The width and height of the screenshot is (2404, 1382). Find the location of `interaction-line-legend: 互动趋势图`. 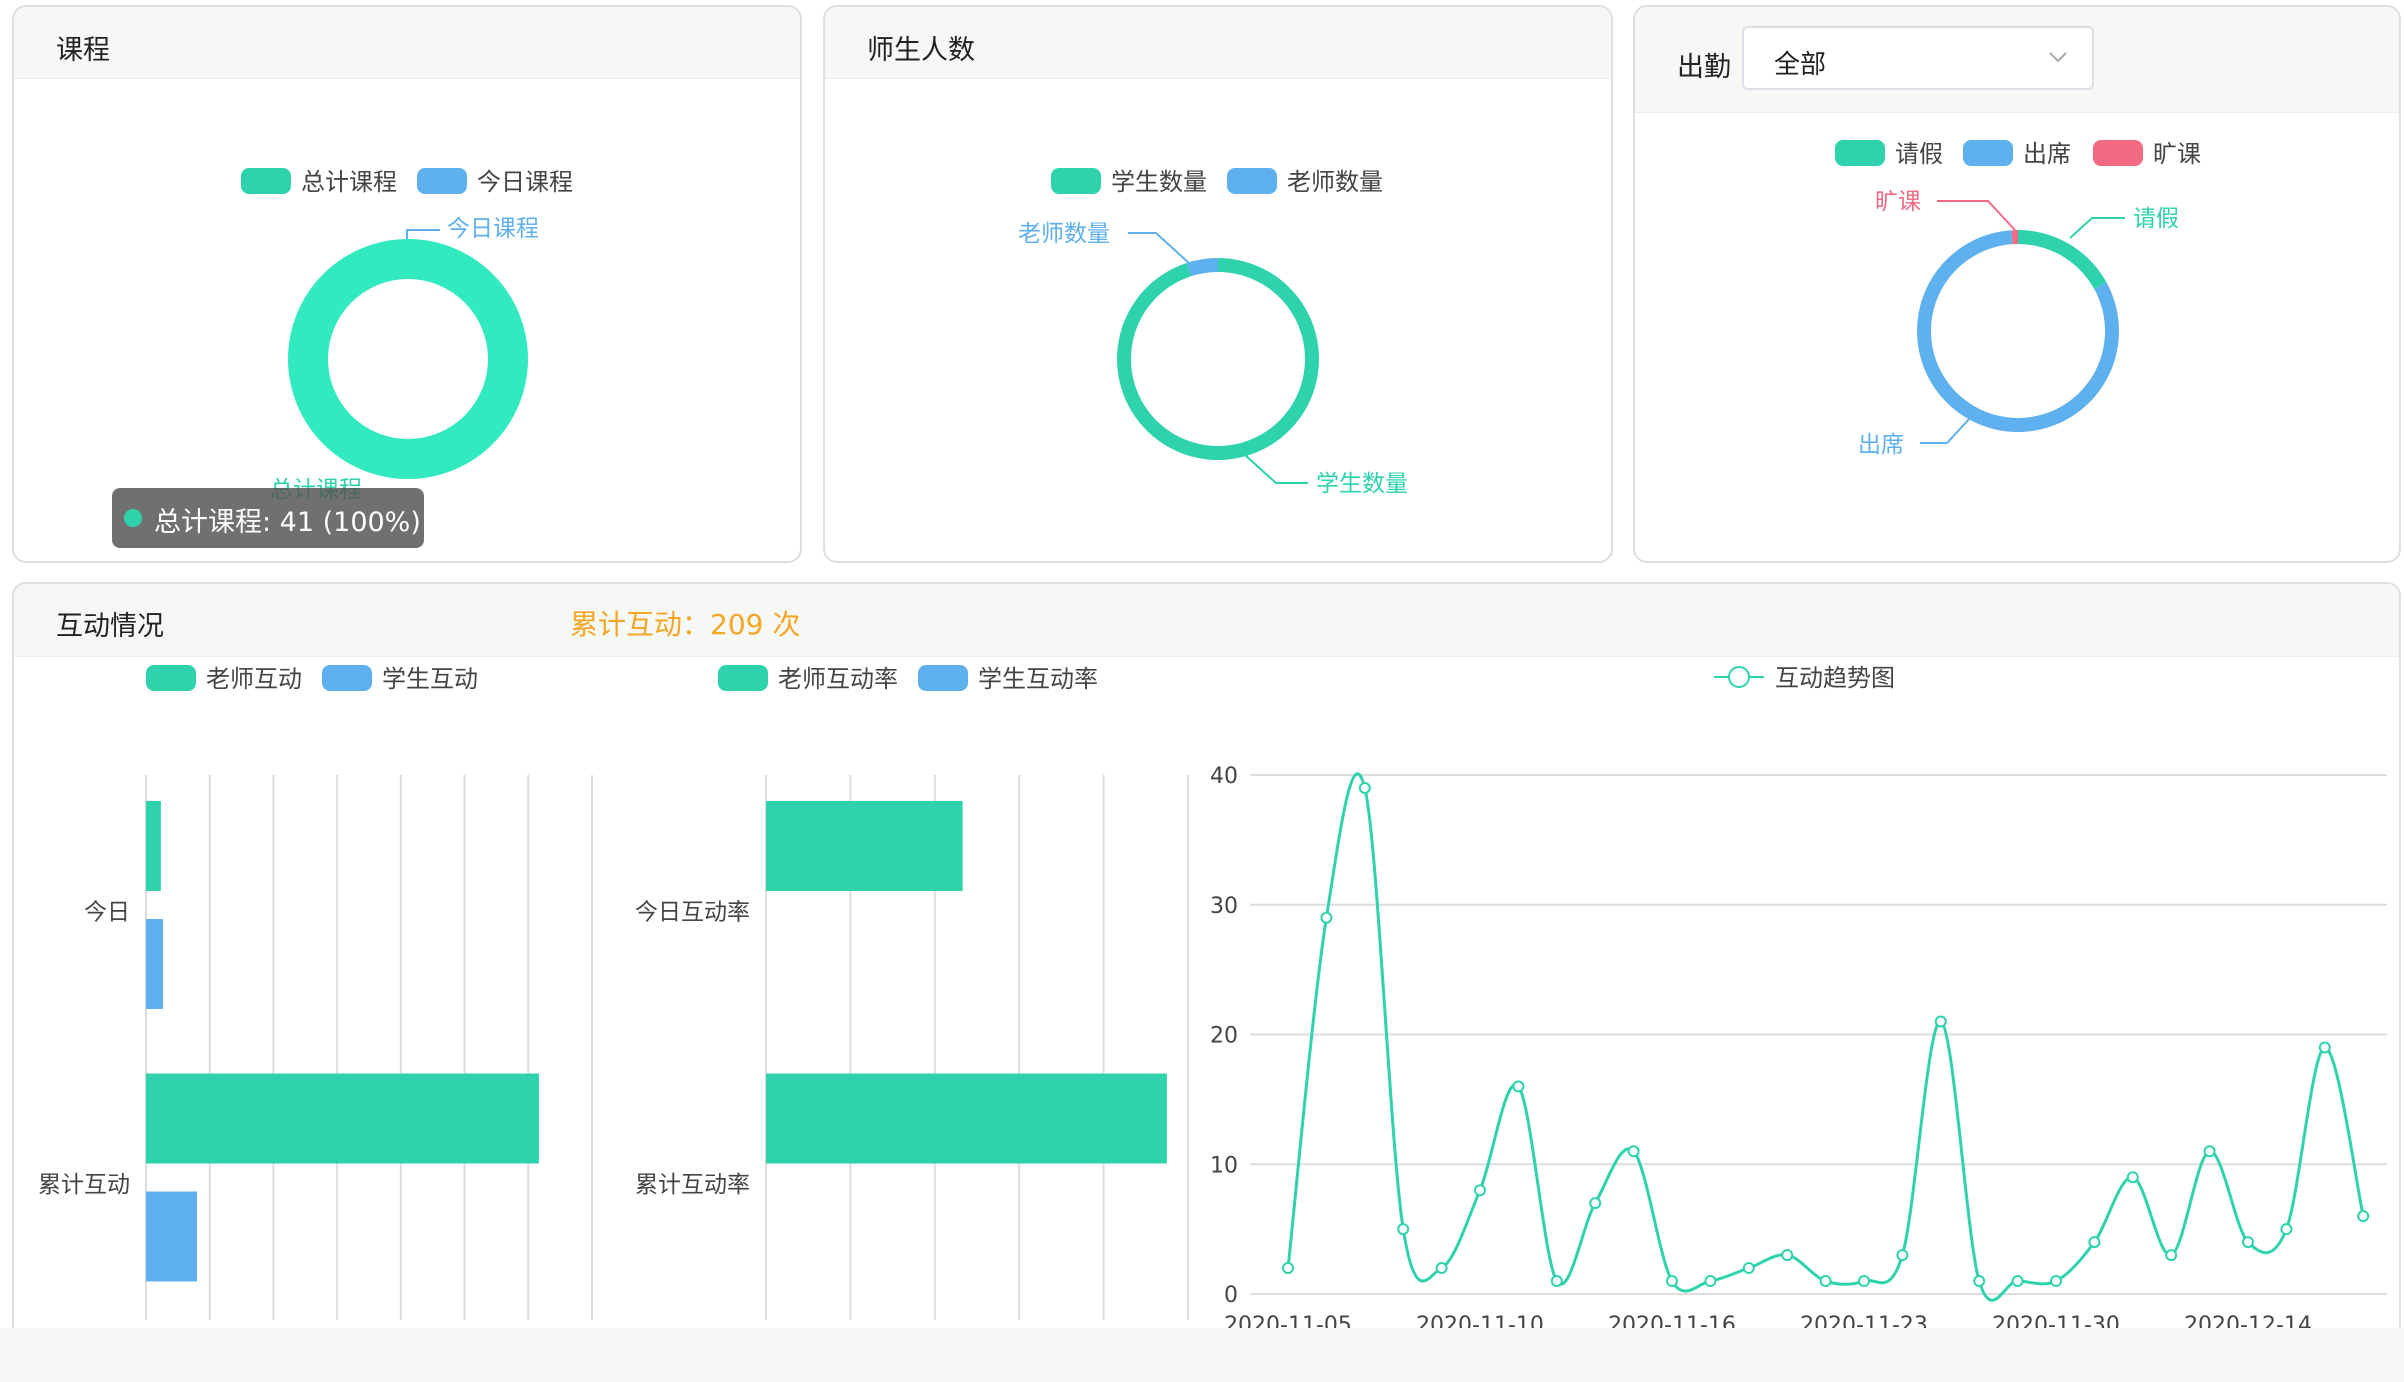

interaction-line-legend: 互动趋势图 is located at coordinates (1804, 678).